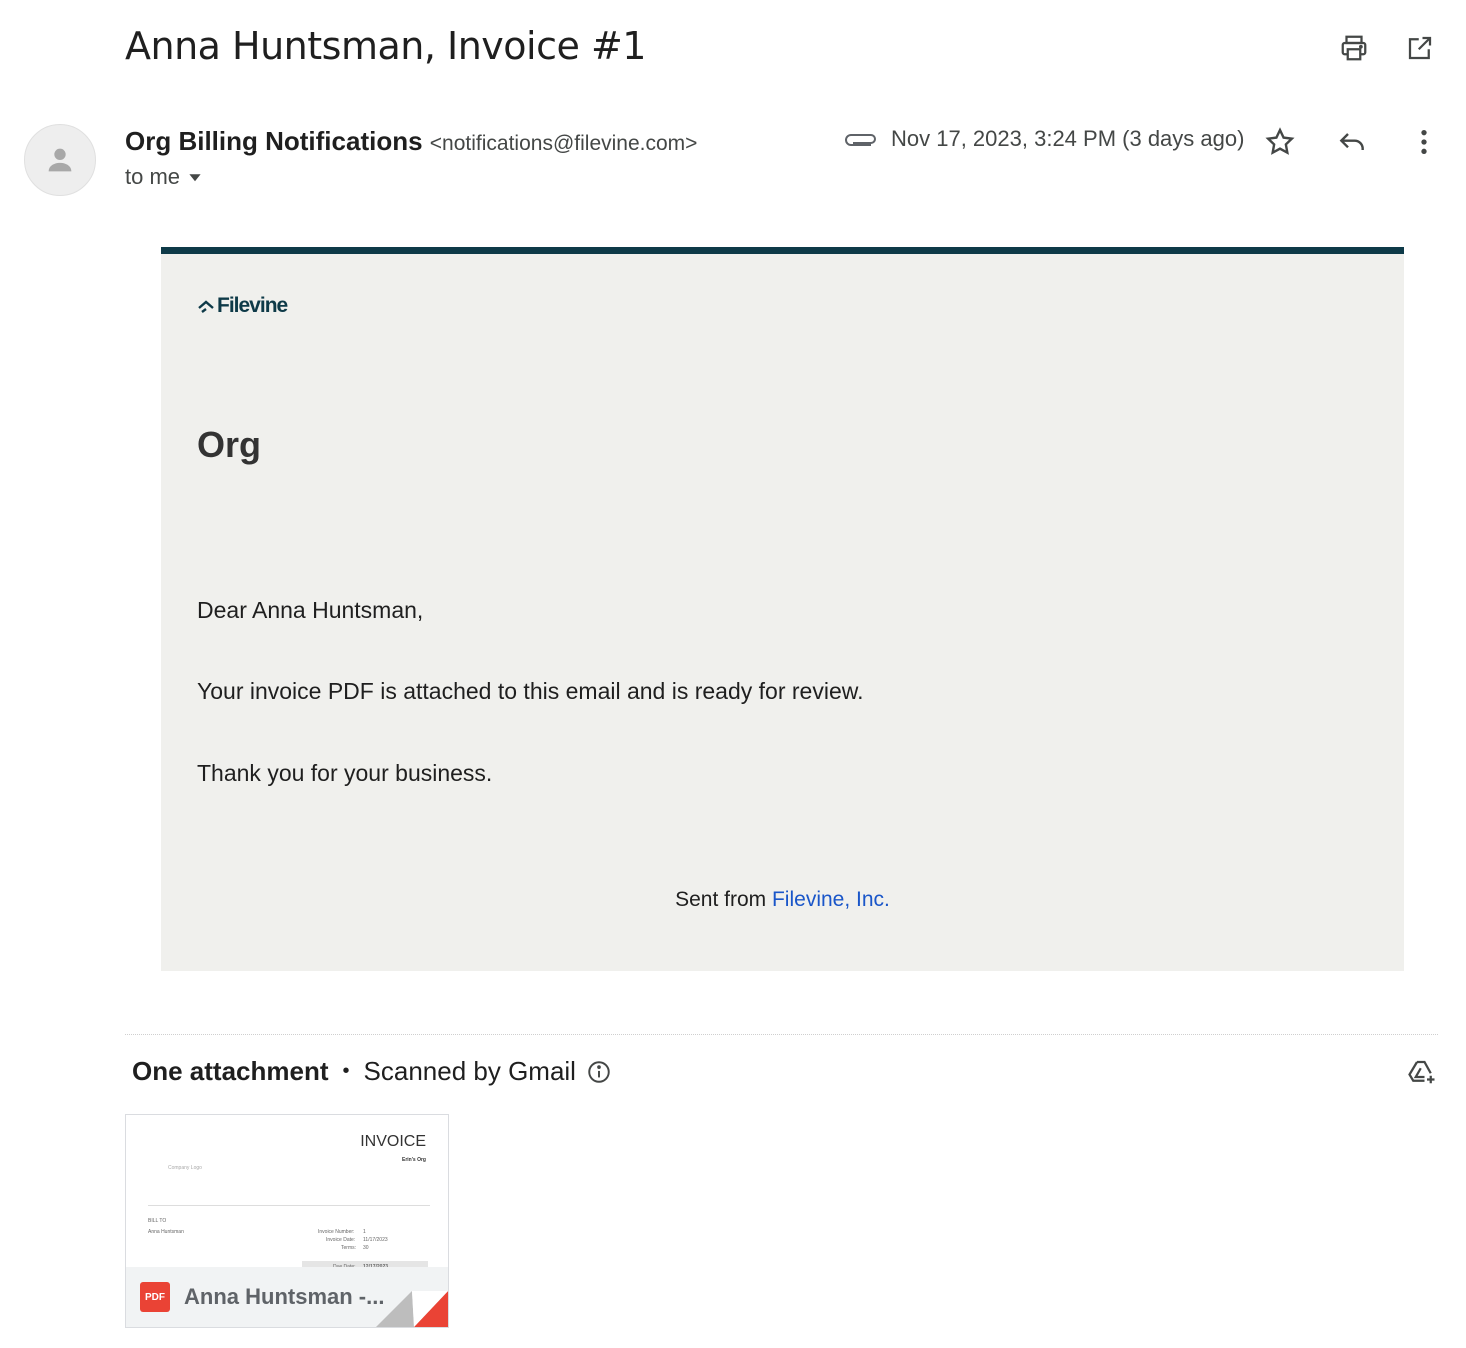  What do you see at coordinates (229, 444) in the screenshot?
I see `org-heading: Org` at bounding box center [229, 444].